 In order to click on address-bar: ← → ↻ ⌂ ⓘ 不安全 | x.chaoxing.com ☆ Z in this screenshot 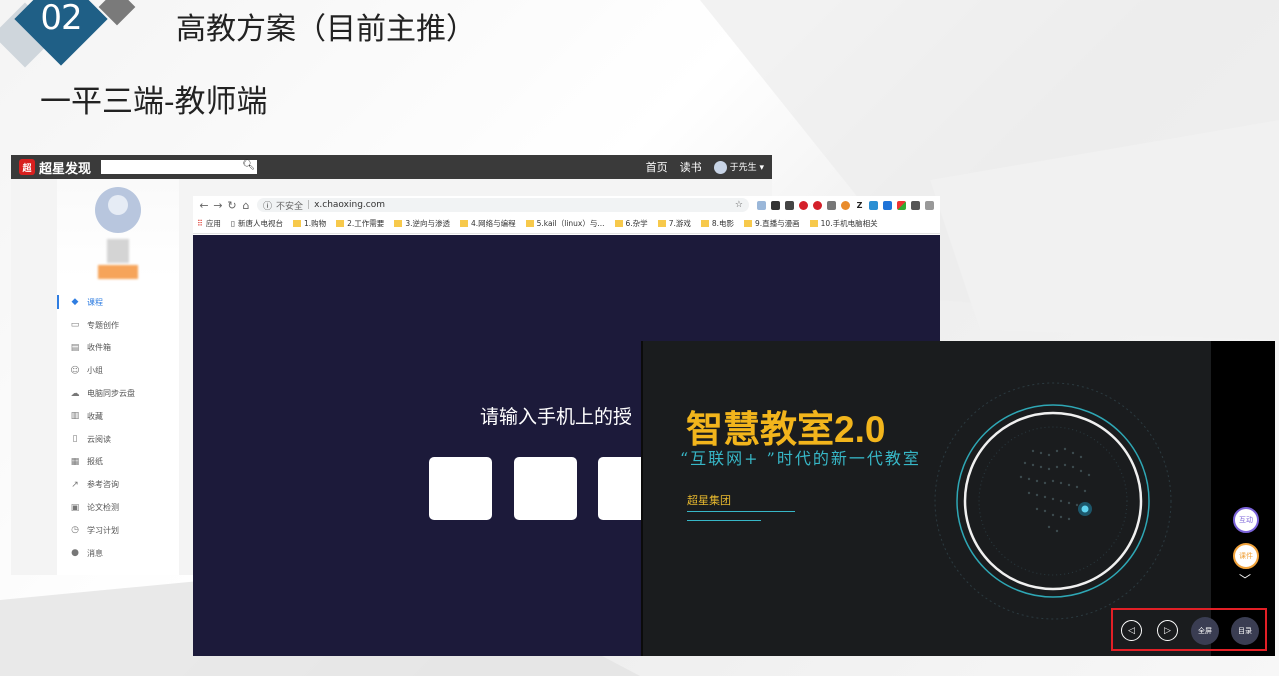, I will do `click(566, 205)`.